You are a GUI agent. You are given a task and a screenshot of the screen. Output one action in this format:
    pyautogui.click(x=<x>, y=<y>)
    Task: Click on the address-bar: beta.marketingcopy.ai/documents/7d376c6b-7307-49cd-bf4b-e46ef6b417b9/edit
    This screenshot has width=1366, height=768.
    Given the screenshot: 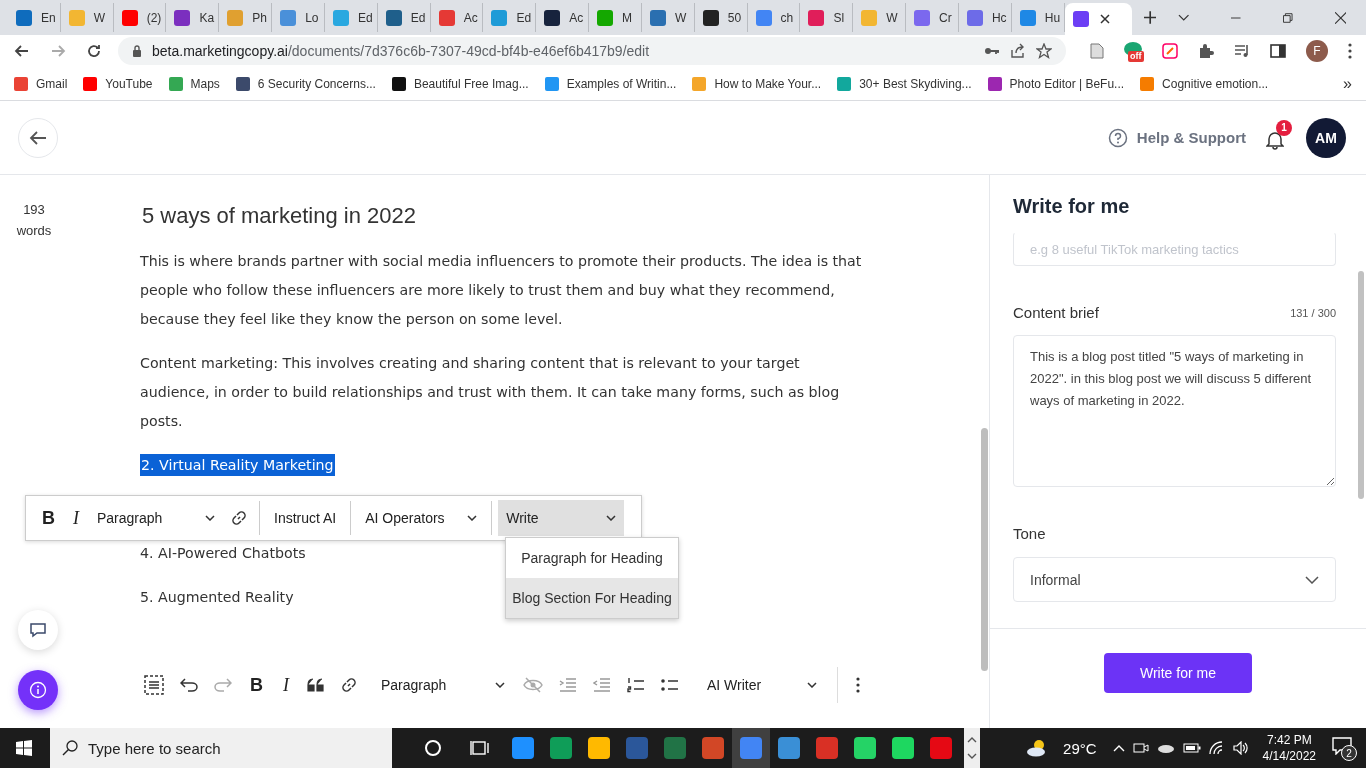 What is the action you would take?
    pyautogui.click(x=592, y=51)
    